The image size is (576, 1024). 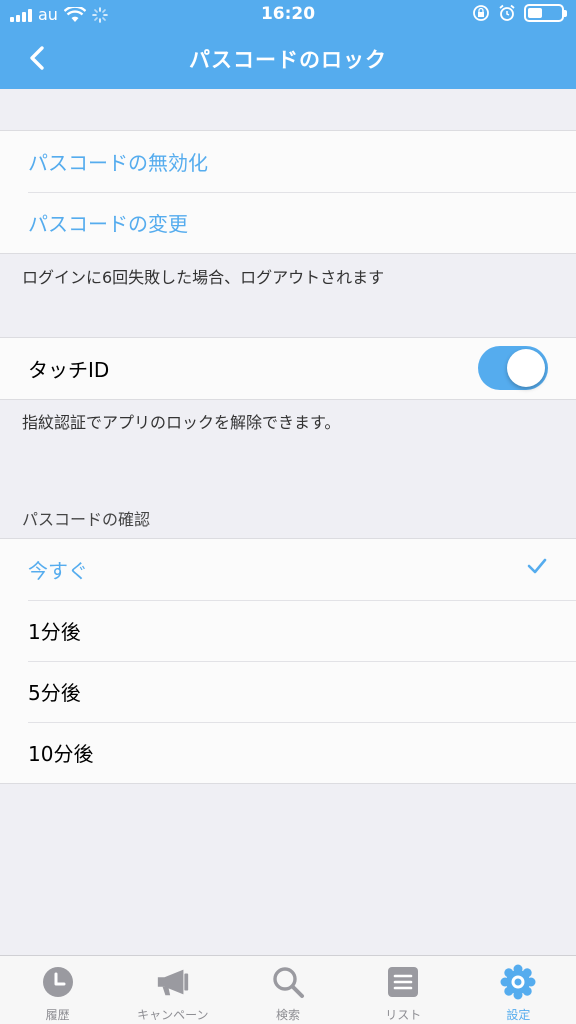 What do you see at coordinates (61, 754) in the screenshot?
I see `option-10min-label: 10分後` at bounding box center [61, 754].